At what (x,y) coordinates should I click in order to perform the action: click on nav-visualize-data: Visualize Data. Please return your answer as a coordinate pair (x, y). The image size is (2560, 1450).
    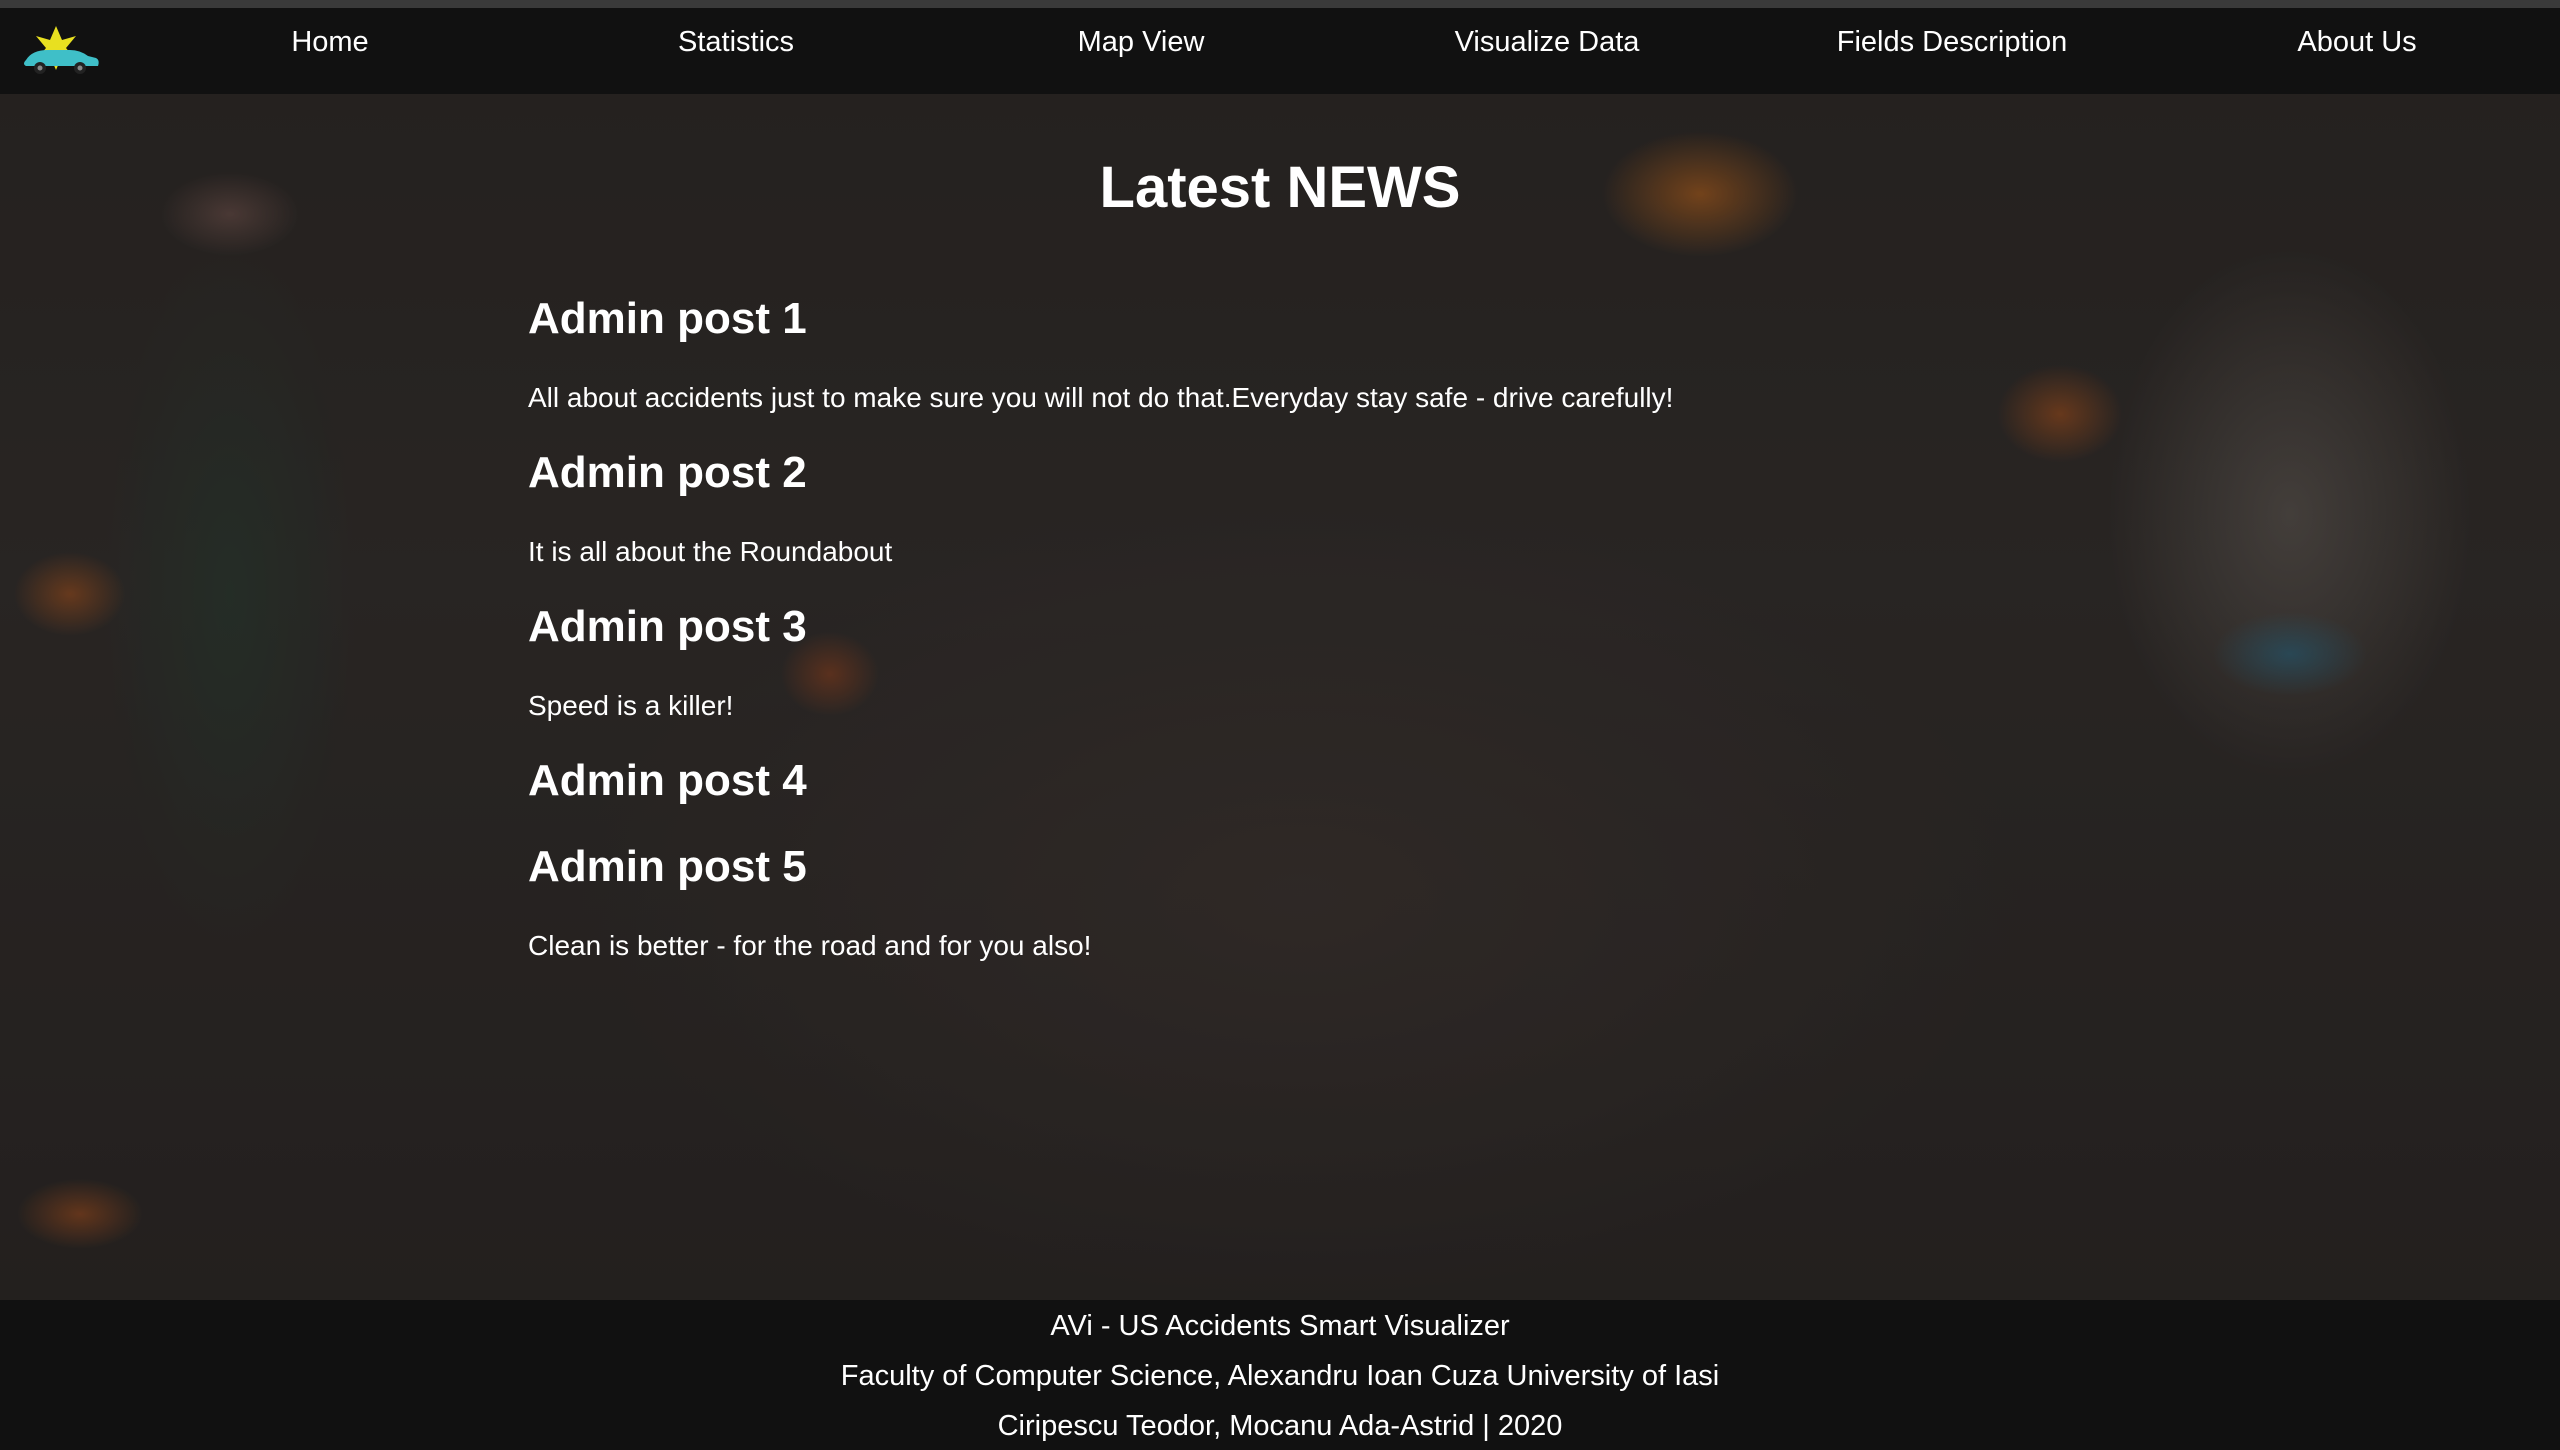
    Looking at the image, I should click on (1547, 51).